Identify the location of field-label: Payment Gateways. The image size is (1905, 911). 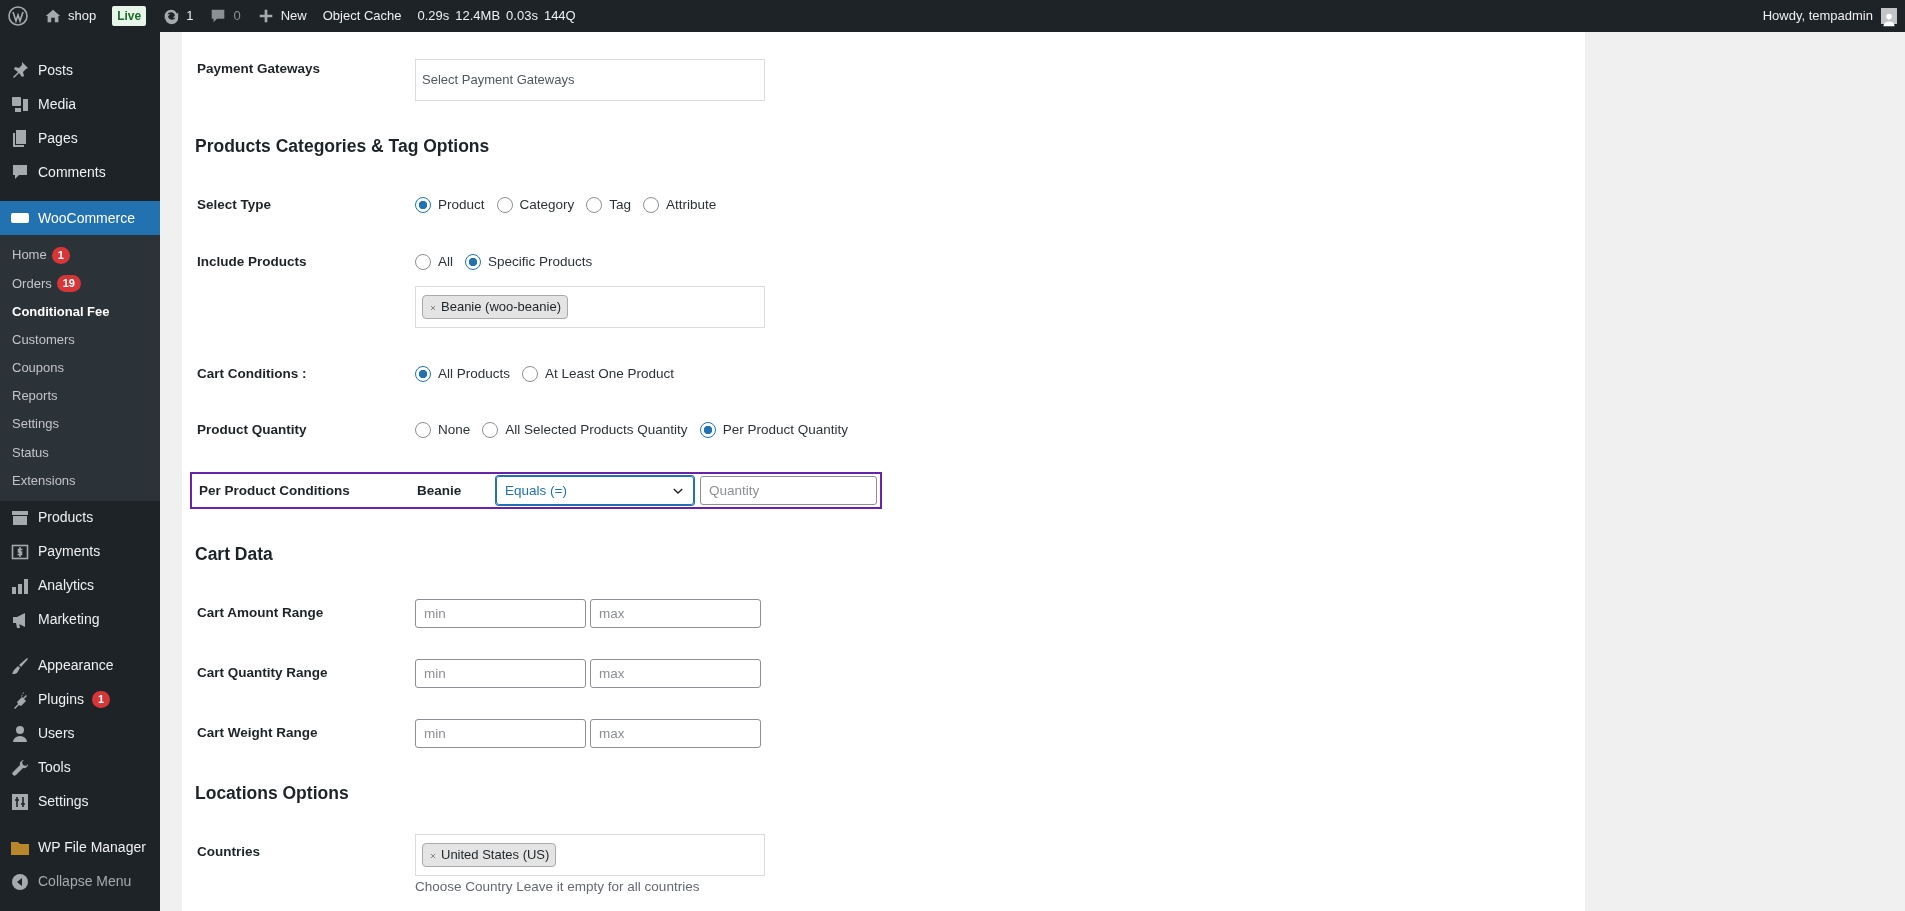
(259, 69).